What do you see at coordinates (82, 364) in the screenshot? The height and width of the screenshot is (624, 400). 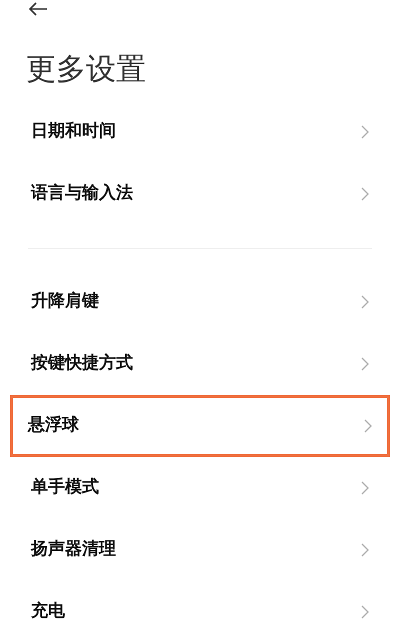 I see `item-label: 按键快捷方式` at bounding box center [82, 364].